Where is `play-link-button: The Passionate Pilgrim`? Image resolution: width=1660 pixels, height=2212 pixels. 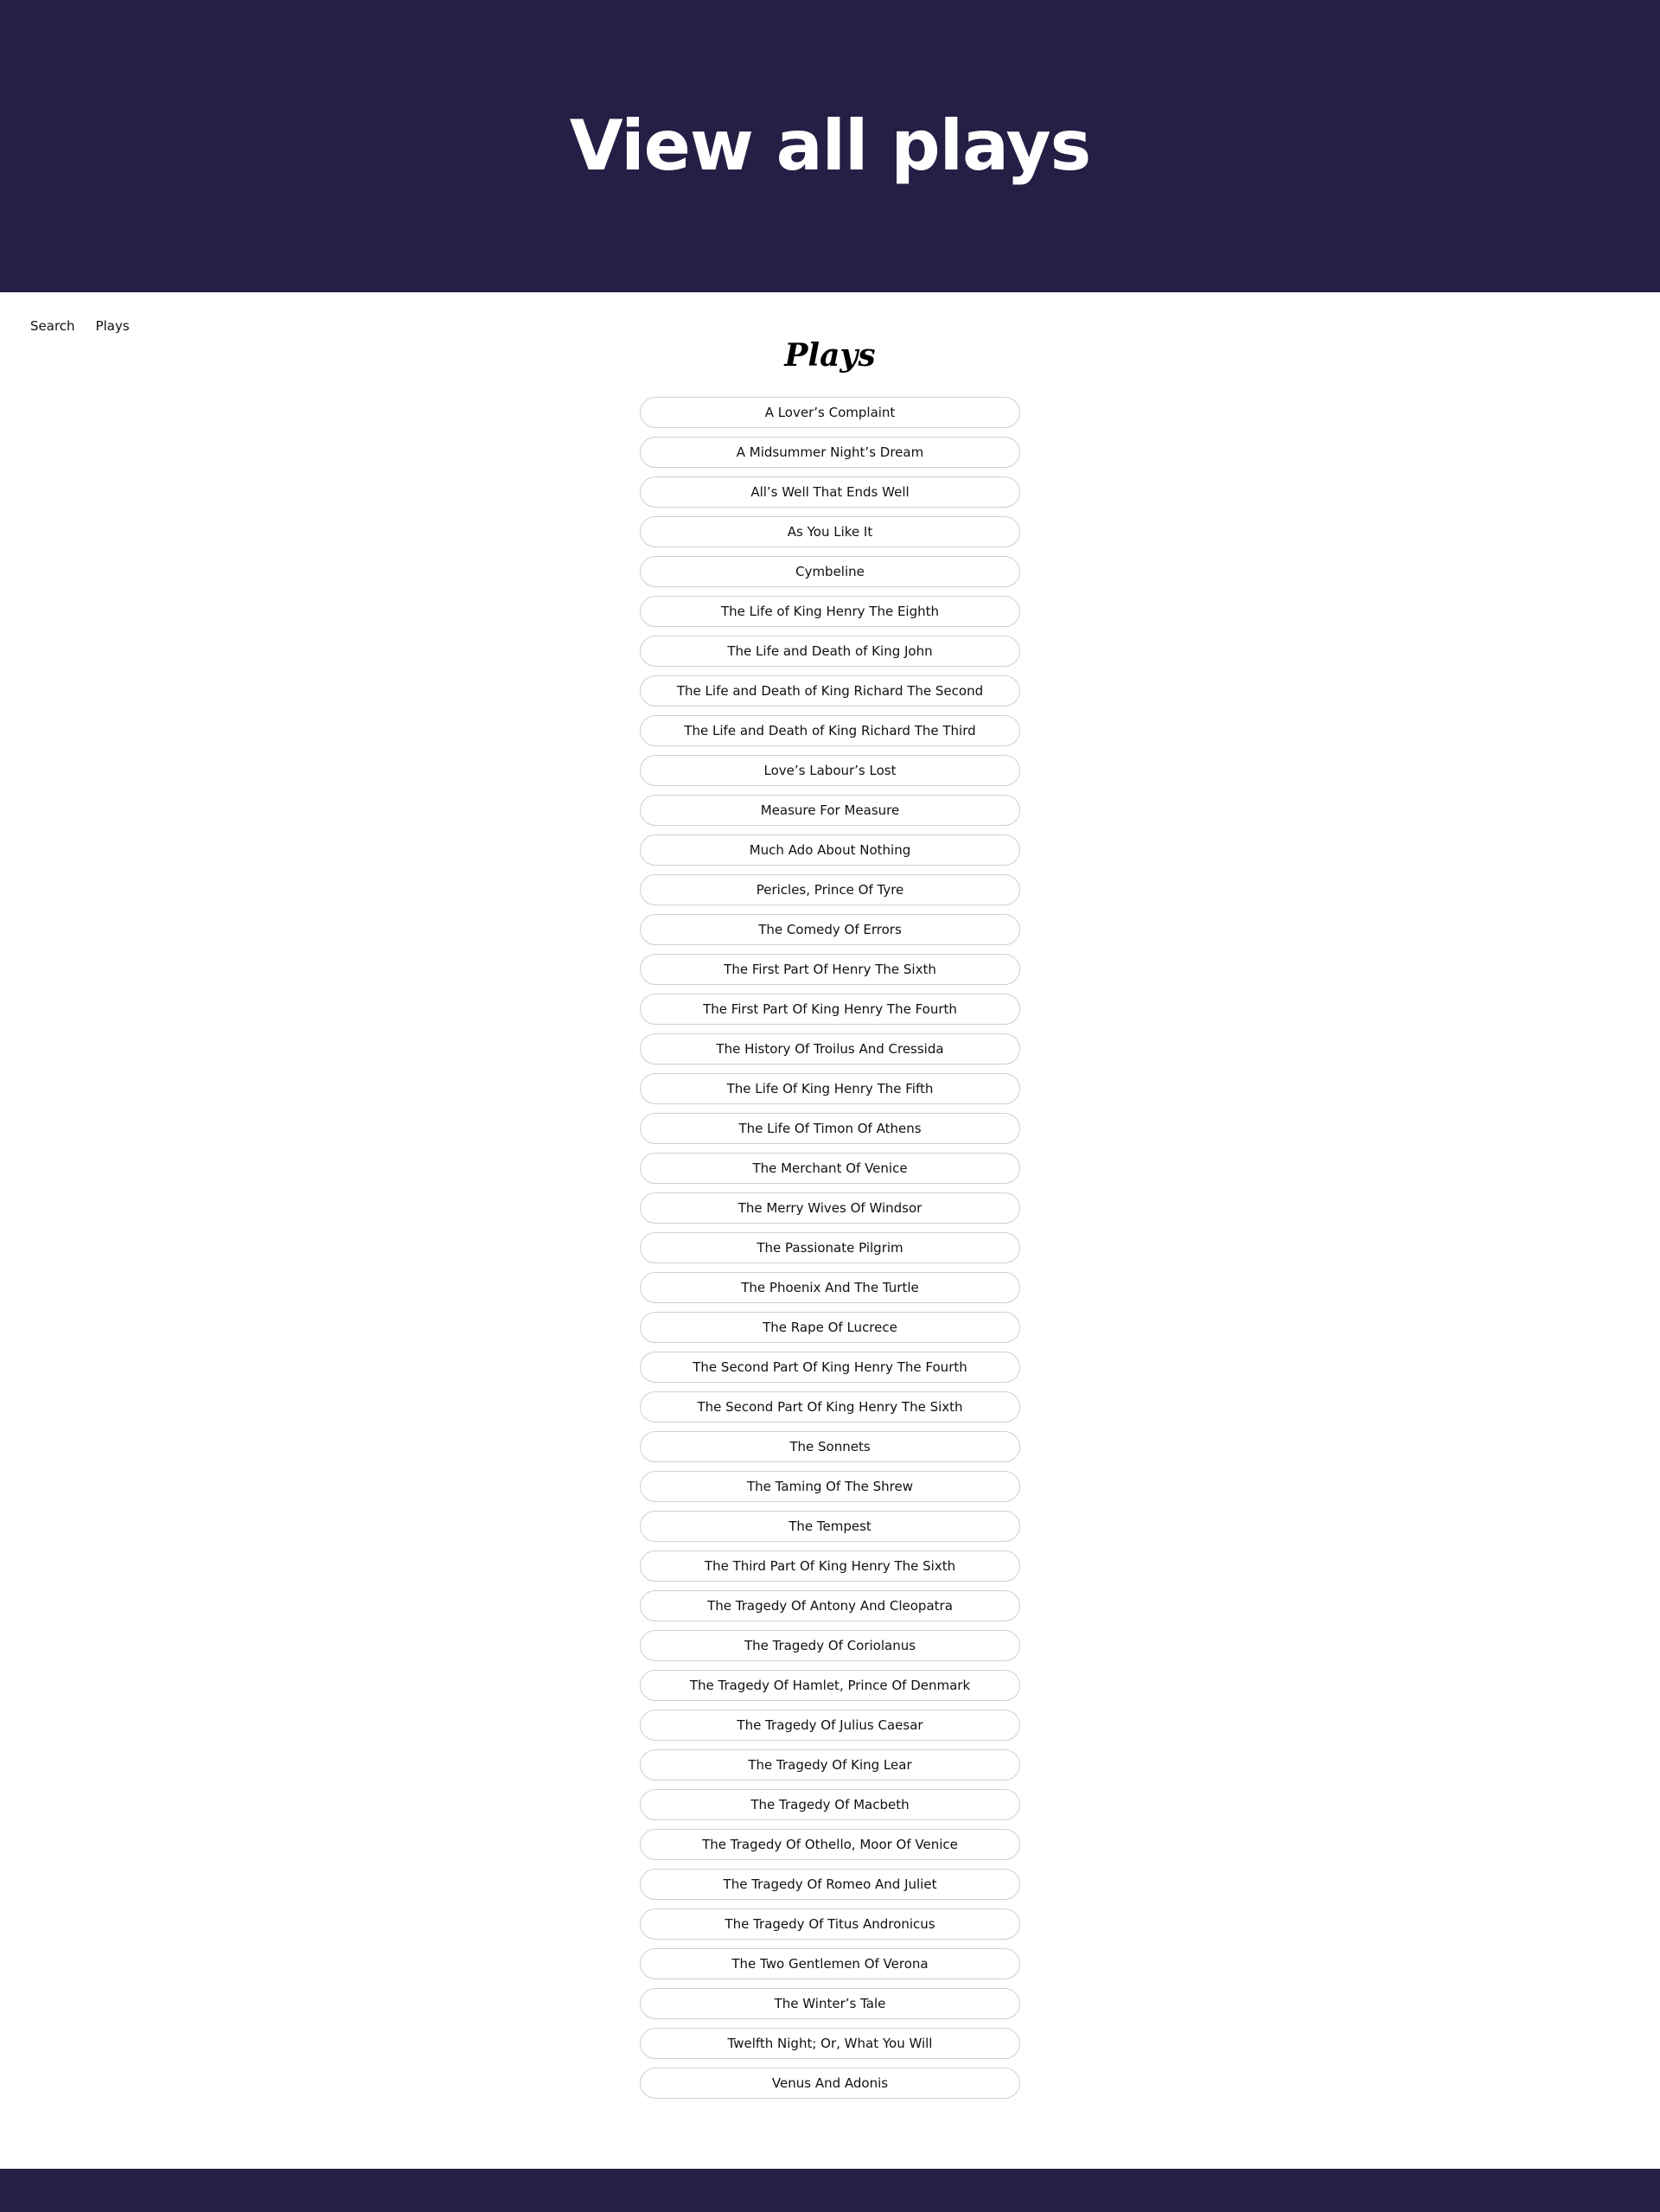
play-link-button: The Passionate Pilgrim is located at coordinates (830, 1247).